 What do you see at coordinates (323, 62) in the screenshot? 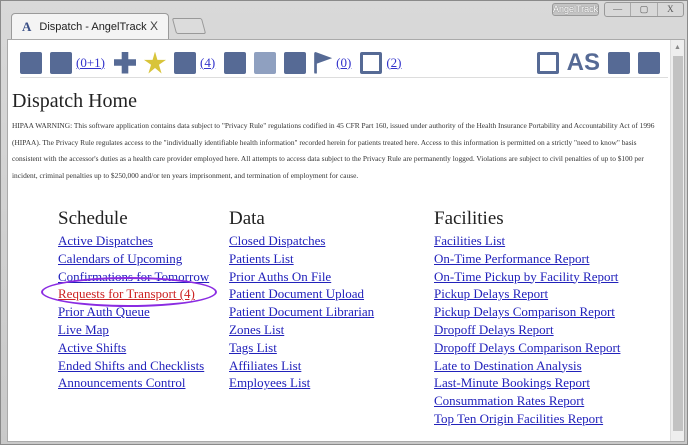
I see `flag-icon` at bounding box center [323, 62].